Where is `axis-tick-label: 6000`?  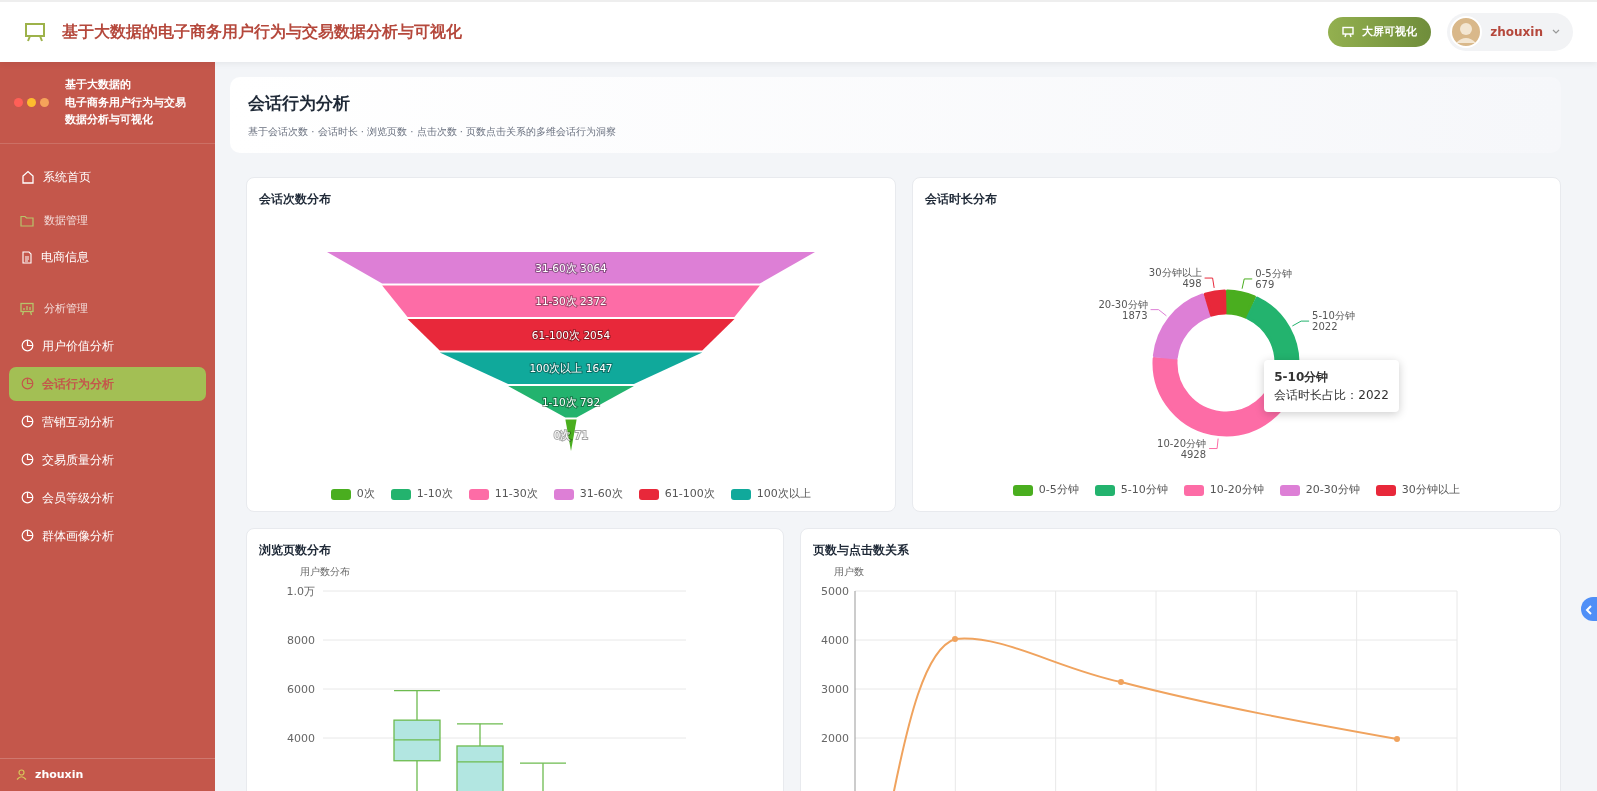 axis-tick-label: 6000 is located at coordinates (301, 690).